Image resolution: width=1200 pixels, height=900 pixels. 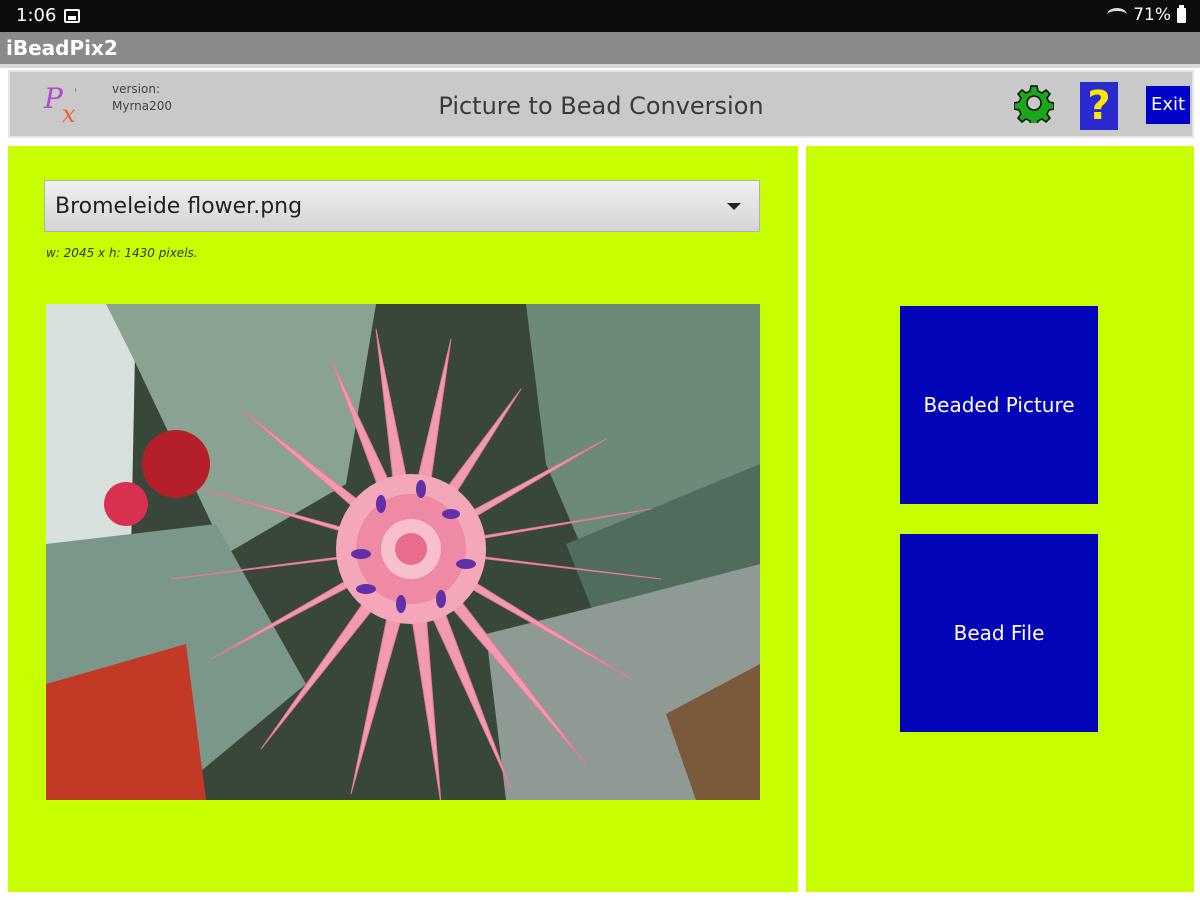 What do you see at coordinates (62, 48) in the screenshot?
I see `app-title: iBeadPix2` at bounding box center [62, 48].